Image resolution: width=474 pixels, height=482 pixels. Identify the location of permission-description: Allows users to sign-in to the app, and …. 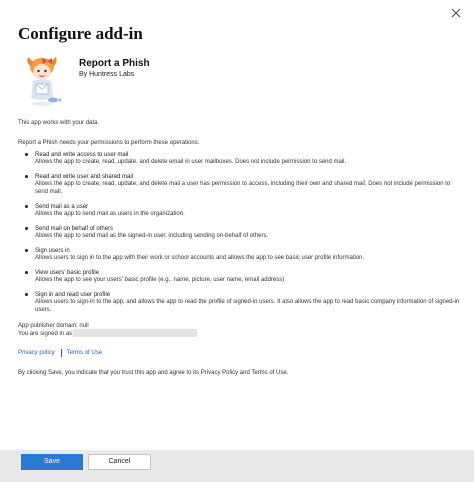
(247, 306).